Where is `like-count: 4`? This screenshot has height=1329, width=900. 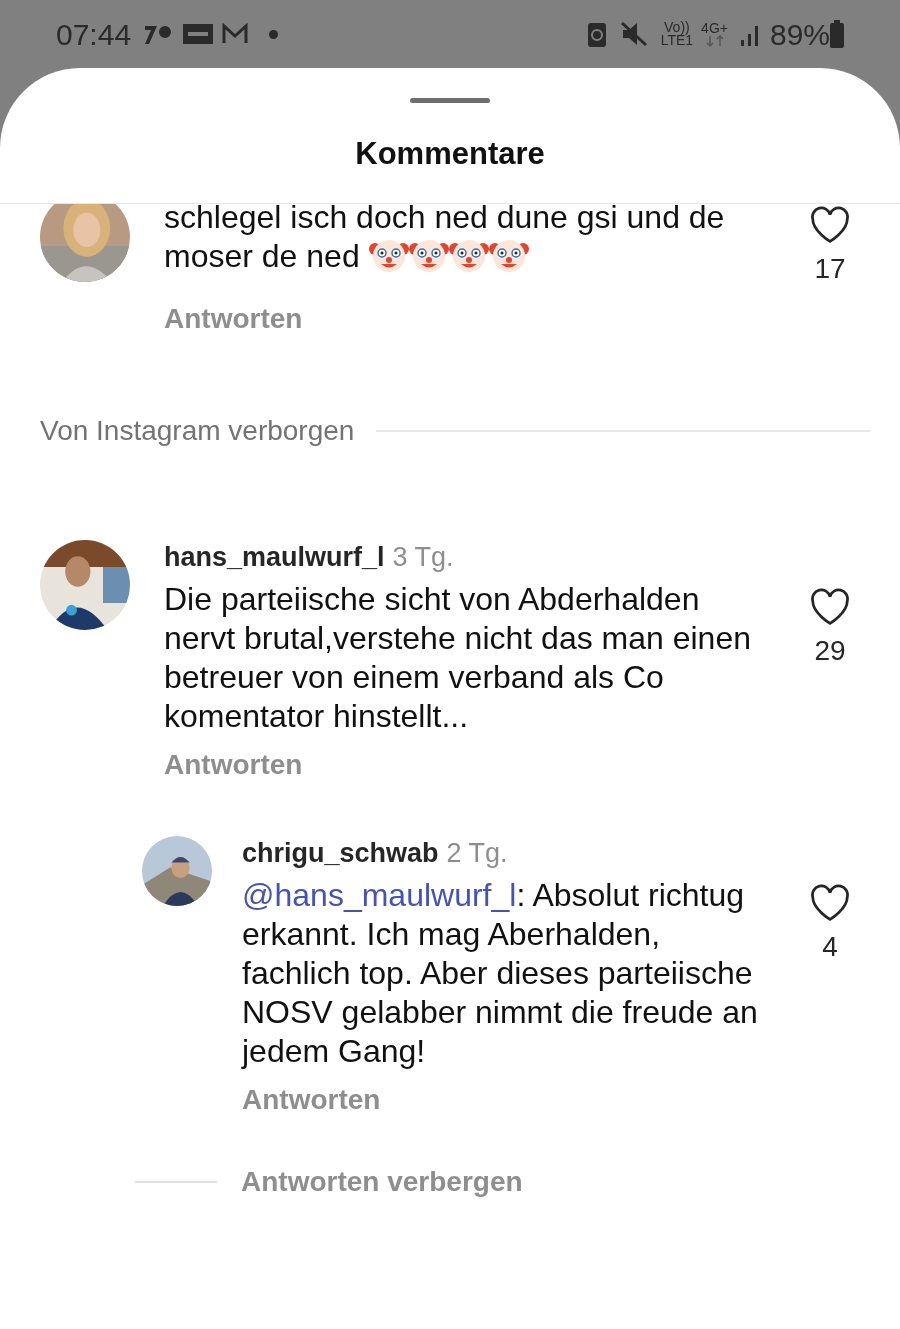 like-count: 4 is located at coordinates (830, 947).